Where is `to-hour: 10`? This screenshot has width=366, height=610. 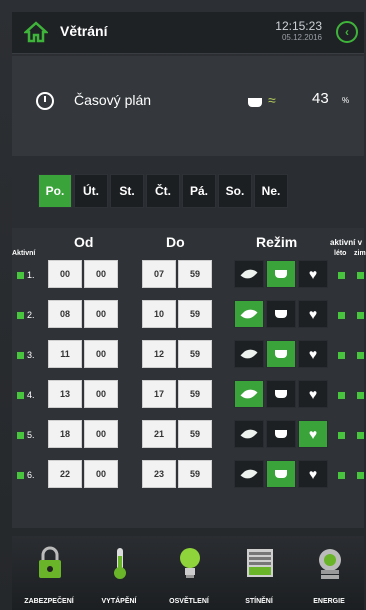 to-hour: 10 is located at coordinates (159, 314).